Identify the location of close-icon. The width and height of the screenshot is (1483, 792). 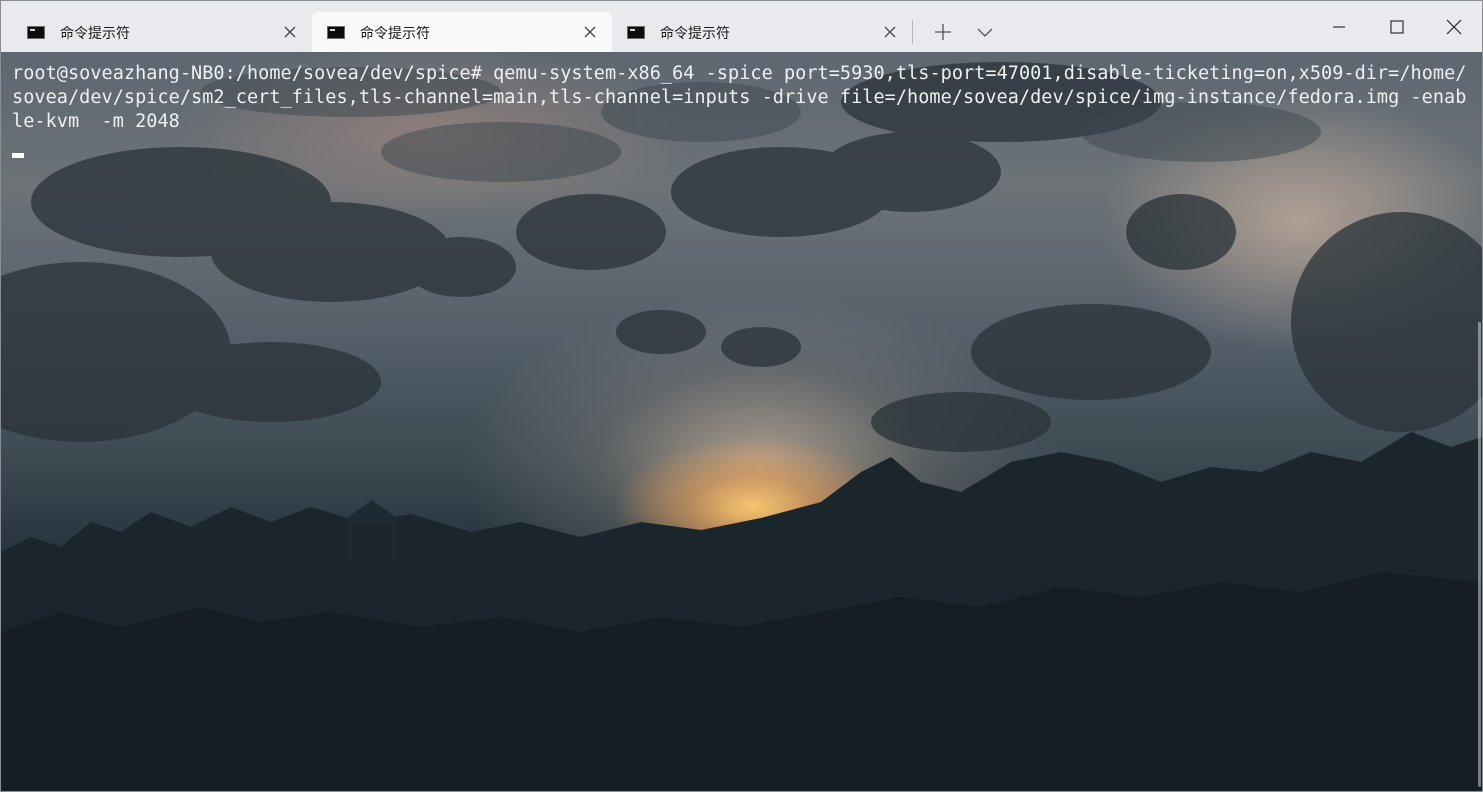
(1454, 26).